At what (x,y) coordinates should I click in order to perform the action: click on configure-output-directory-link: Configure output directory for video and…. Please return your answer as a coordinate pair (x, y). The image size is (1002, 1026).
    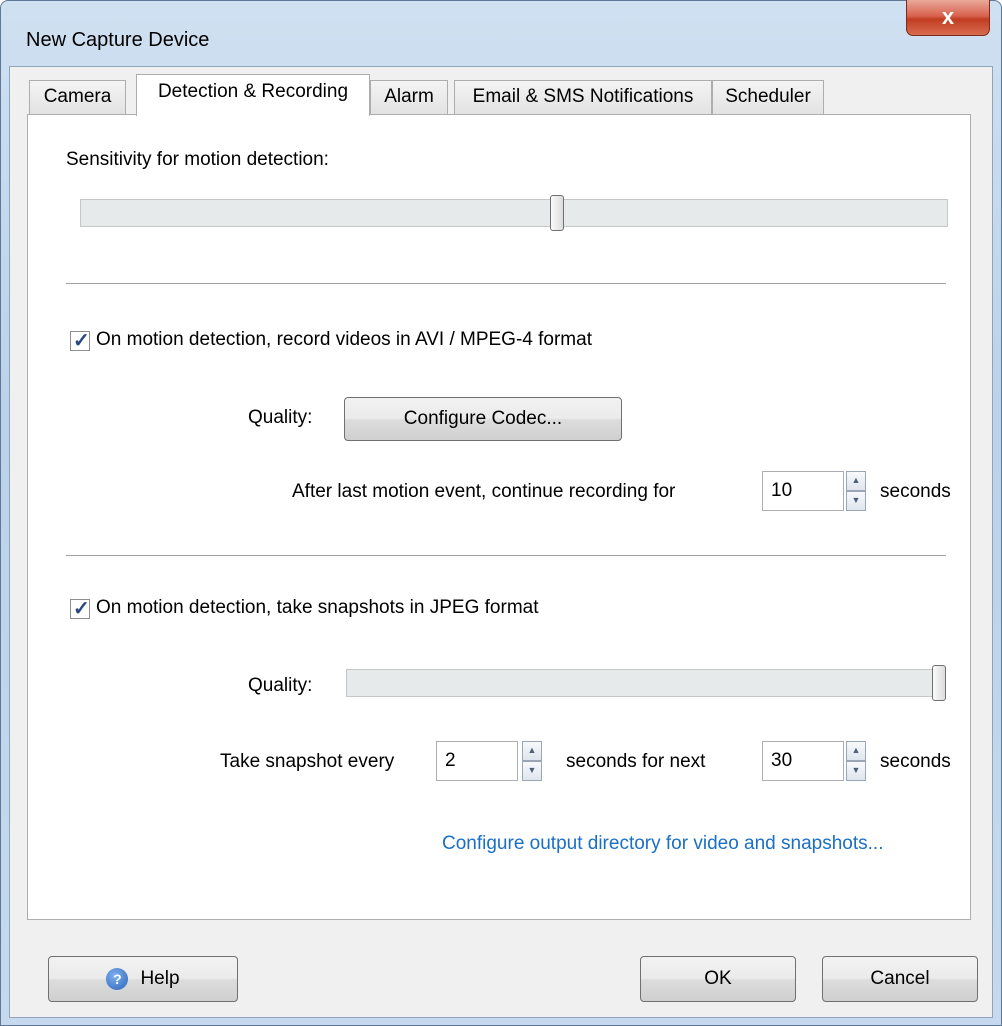
    Looking at the image, I should click on (662, 844).